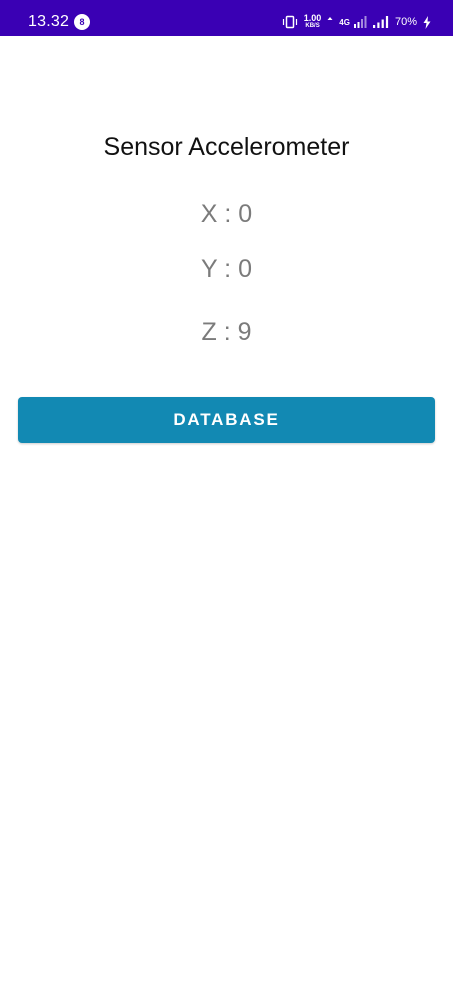 This screenshot has height=1007, width=453. Describe the element at coordinates (330, 22) in the screenshot. I see `data-arrows-icon` at that location.